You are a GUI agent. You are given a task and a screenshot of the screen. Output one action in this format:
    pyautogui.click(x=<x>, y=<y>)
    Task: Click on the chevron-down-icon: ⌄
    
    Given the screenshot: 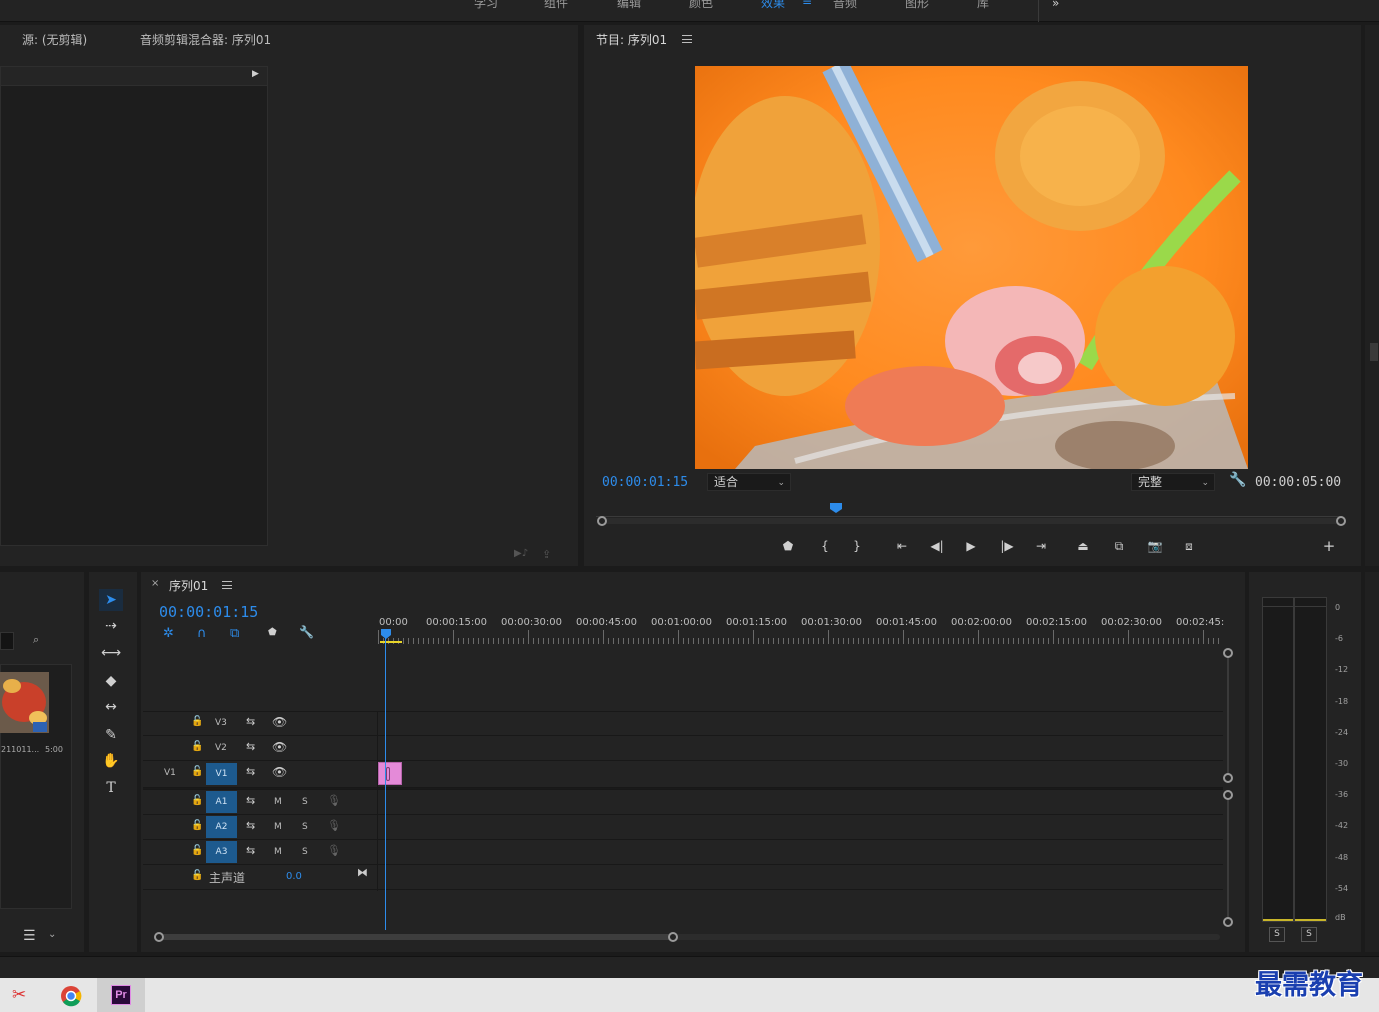 What is the action you would take?
    pyautogui.click(x=52, y=934)
    